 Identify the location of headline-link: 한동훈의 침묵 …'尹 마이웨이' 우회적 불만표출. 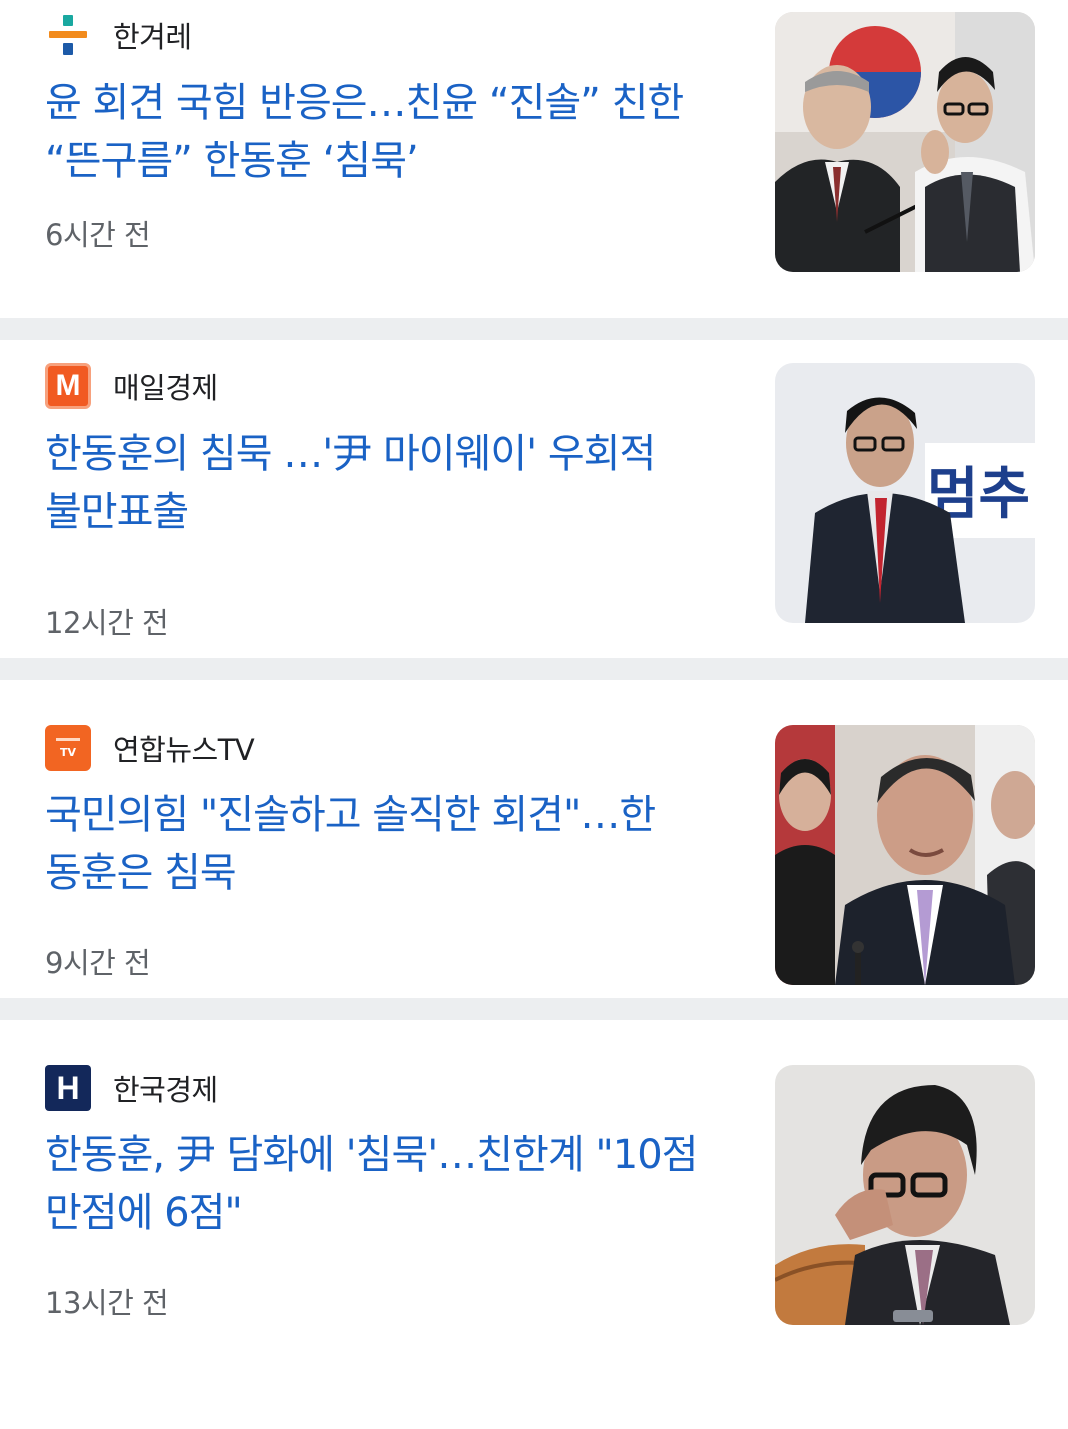
(395, 483).